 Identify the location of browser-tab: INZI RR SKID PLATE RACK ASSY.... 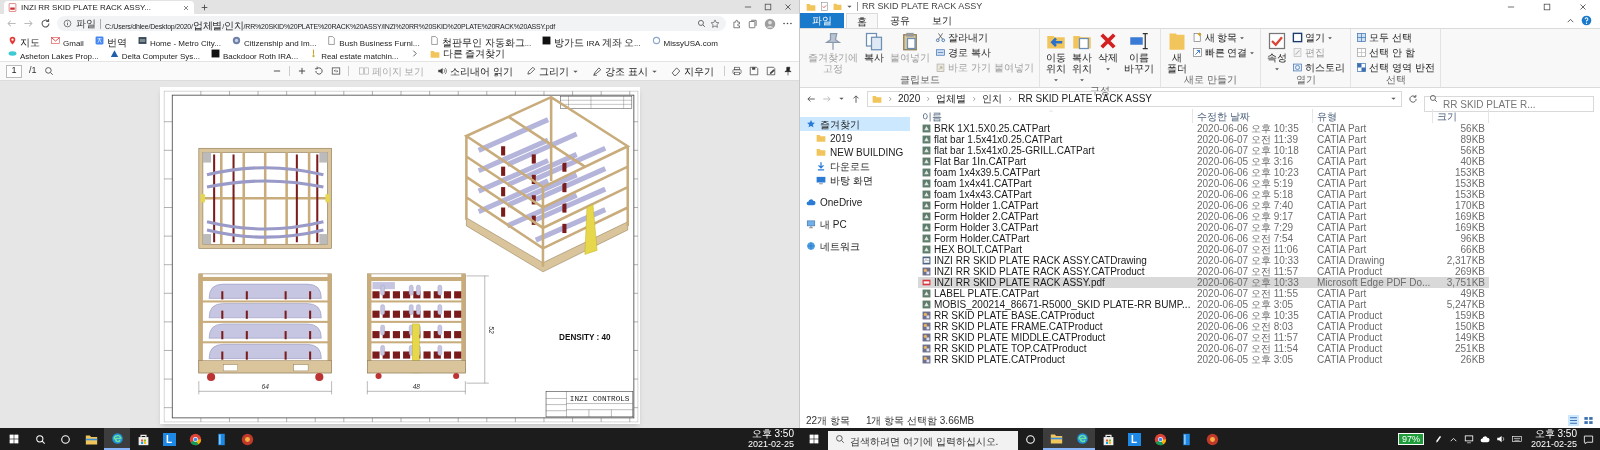
(99, 7).